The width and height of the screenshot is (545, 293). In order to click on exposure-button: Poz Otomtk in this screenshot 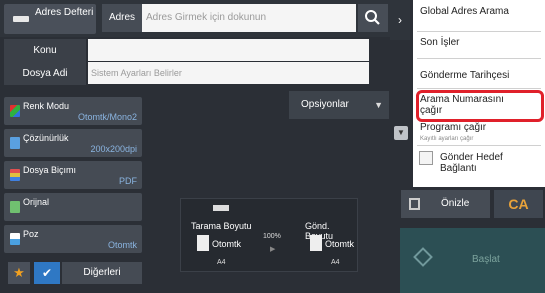, I will do `click(73, 239)`.